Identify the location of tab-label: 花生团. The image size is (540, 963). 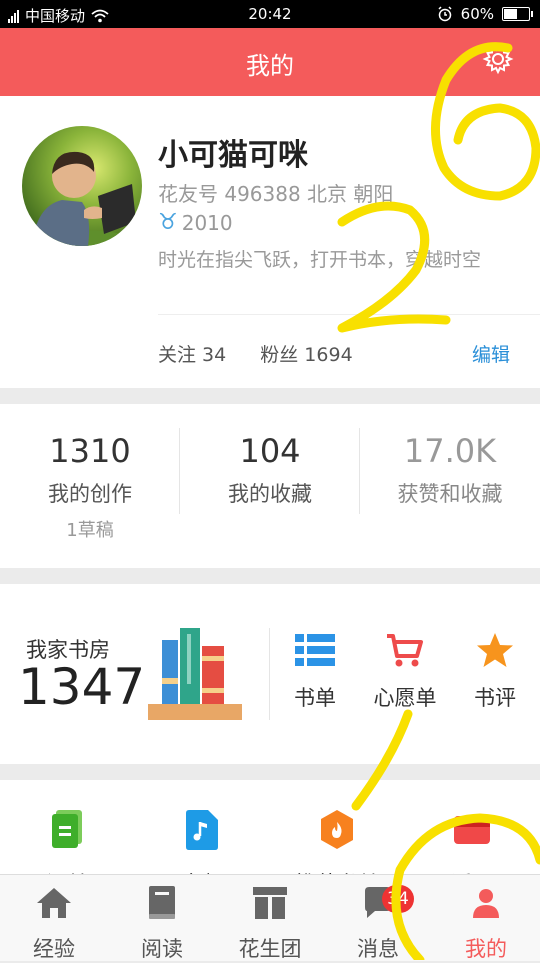
(270, 949).